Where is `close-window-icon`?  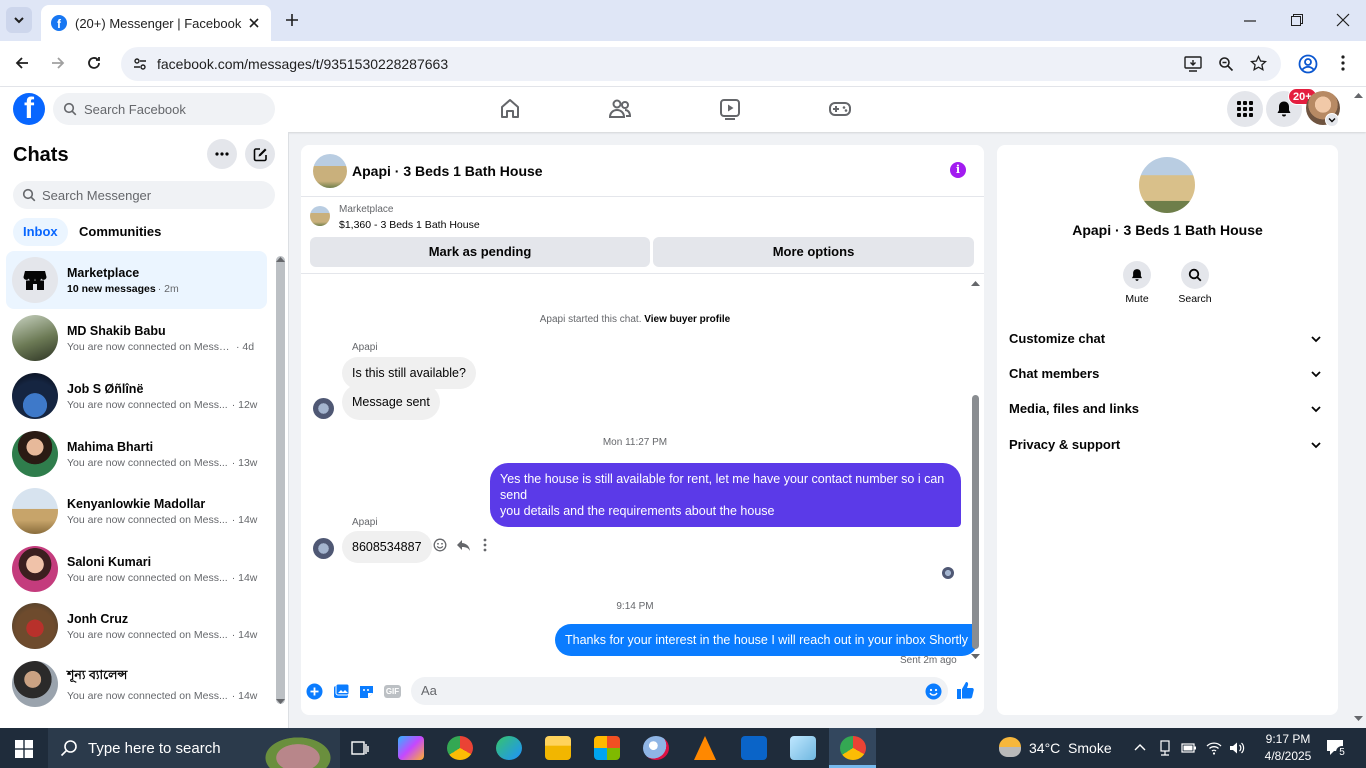 close-window-icon is located at coordinates (1343, 20).